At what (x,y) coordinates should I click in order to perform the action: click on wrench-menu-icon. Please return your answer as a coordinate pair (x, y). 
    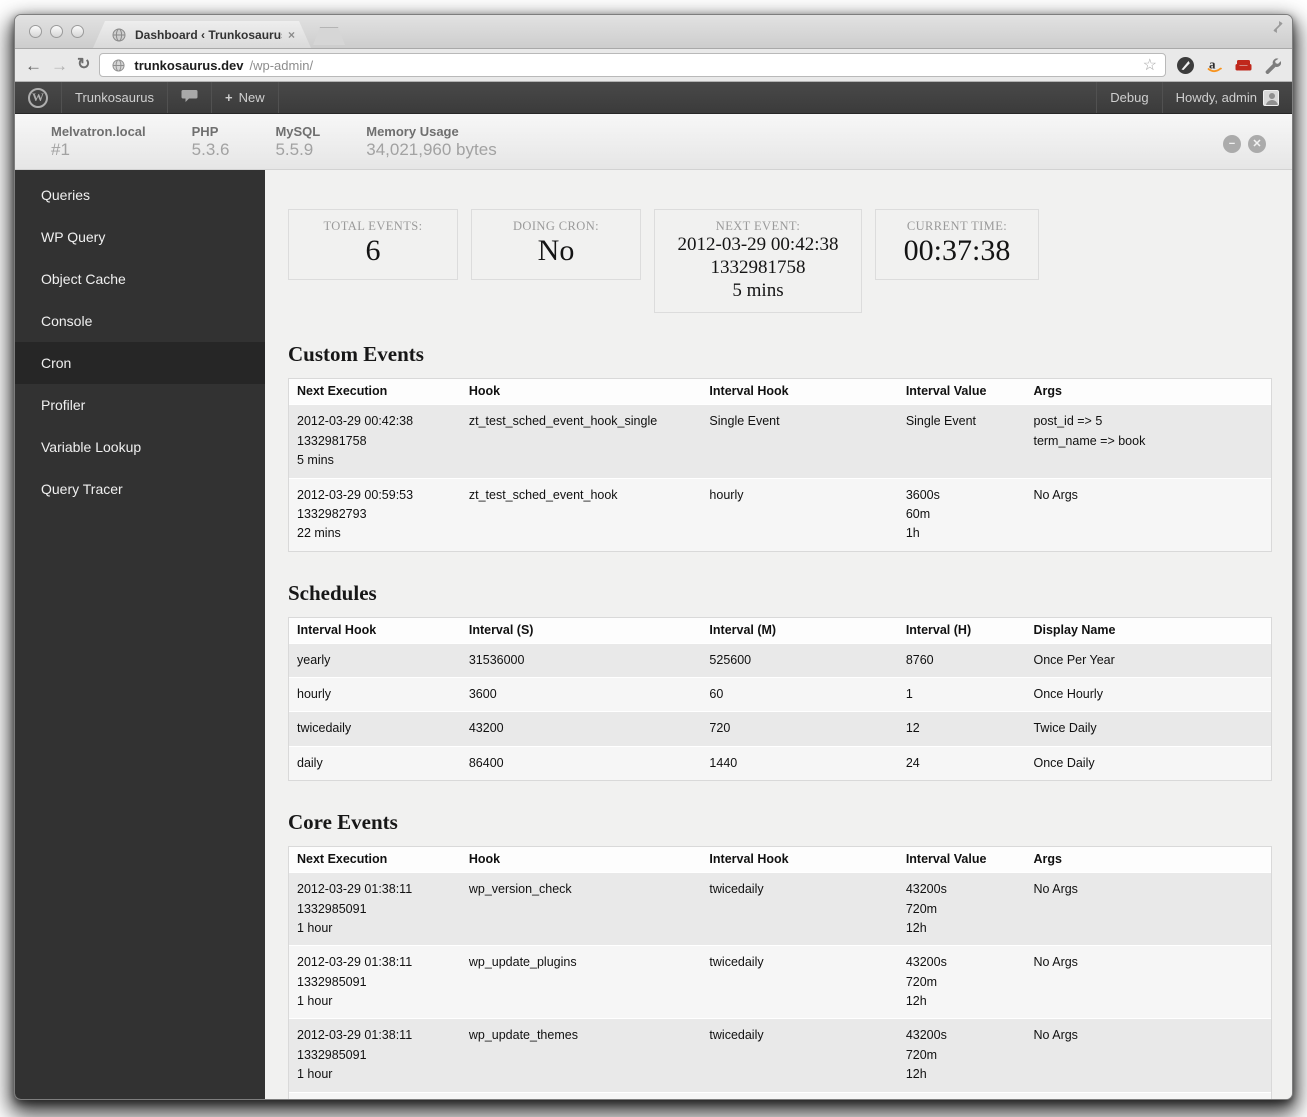
    Looking at the image, I should click on (1272, 65).